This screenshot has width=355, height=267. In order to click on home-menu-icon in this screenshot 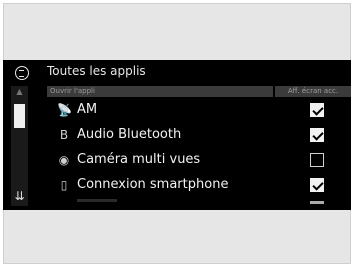, I will do `click(22, 73)`.